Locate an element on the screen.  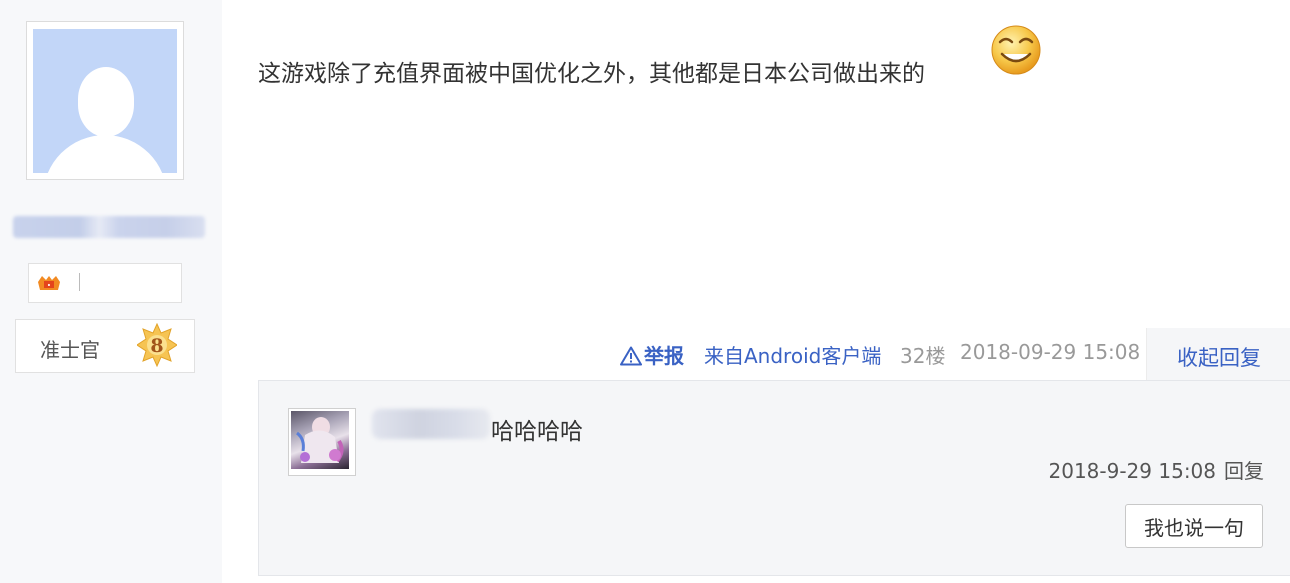
rank-level: 8 is located at coordinates (156, 346).